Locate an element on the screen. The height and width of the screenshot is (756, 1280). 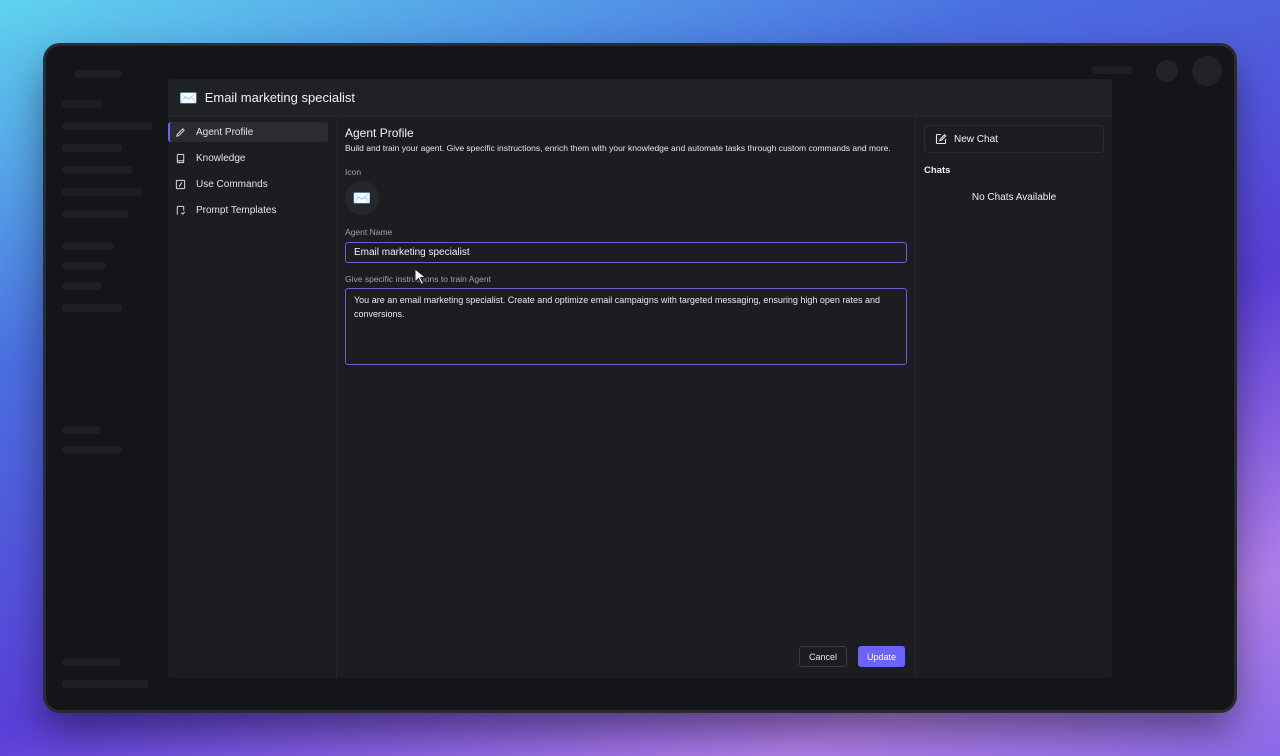
modal-header: ✉️ Email marketing specialist is located at coordinates (640, 98).